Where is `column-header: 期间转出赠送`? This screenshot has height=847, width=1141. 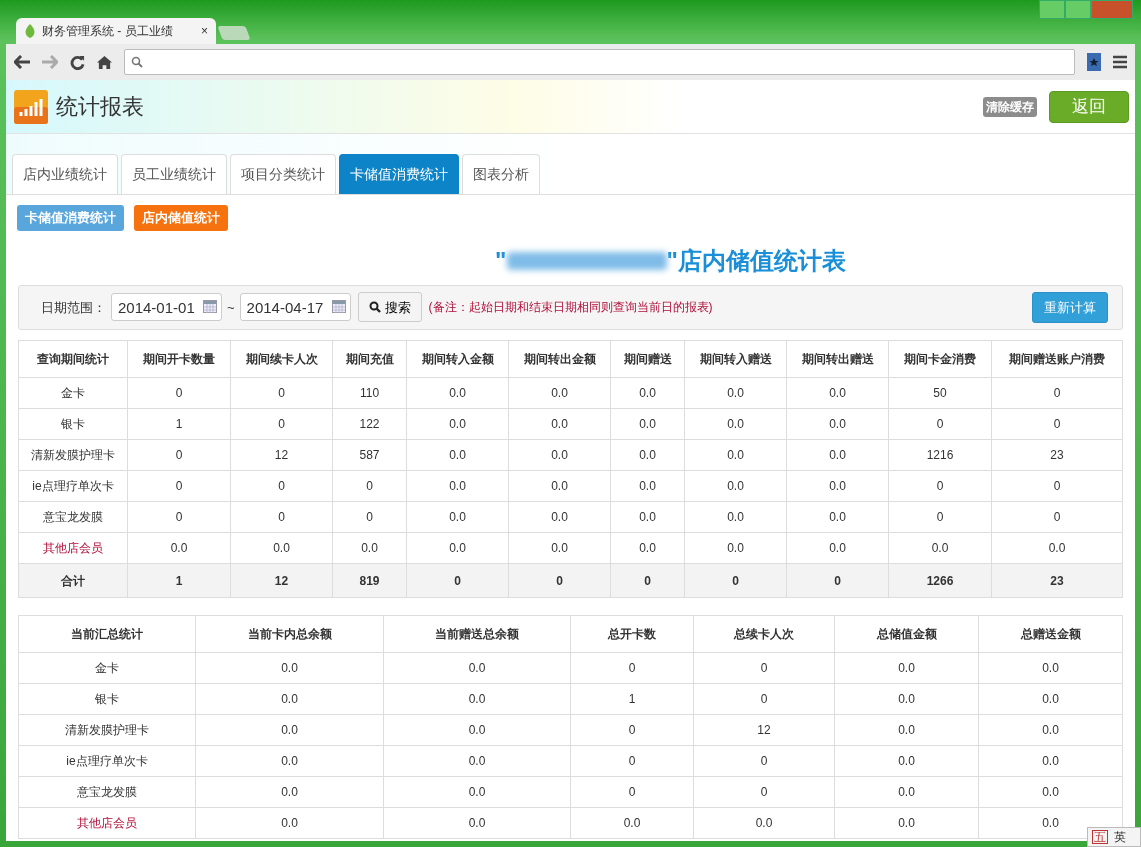 column-header: 期间转出赠送 is located at coordinates (837, 359).